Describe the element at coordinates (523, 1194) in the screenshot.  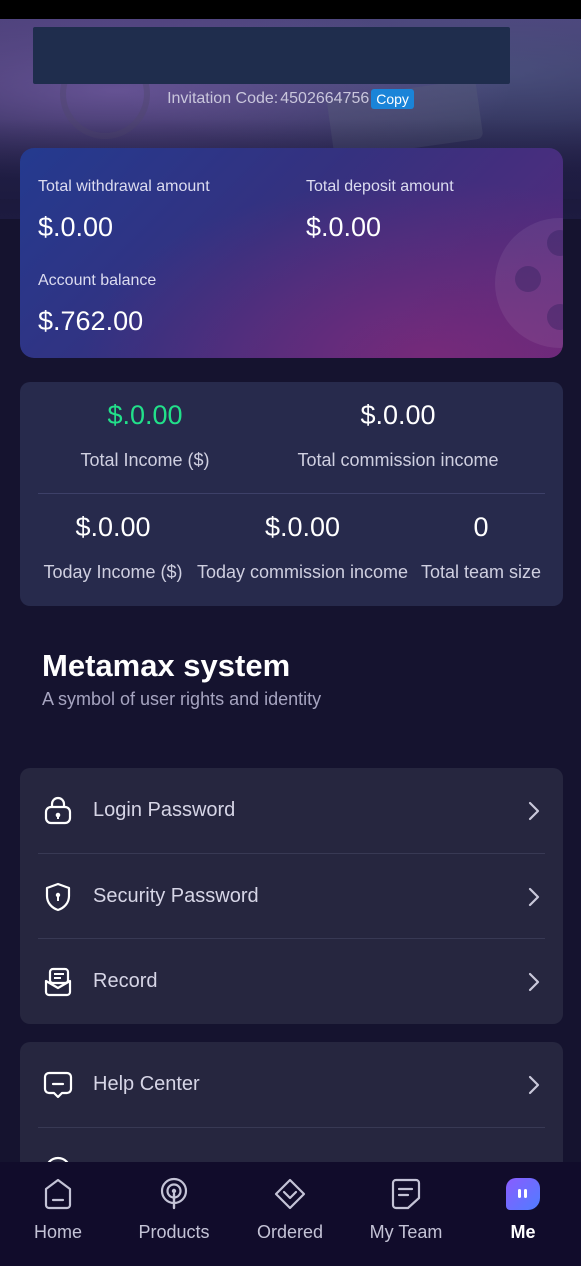
I see `me-profile-icon` at that location.